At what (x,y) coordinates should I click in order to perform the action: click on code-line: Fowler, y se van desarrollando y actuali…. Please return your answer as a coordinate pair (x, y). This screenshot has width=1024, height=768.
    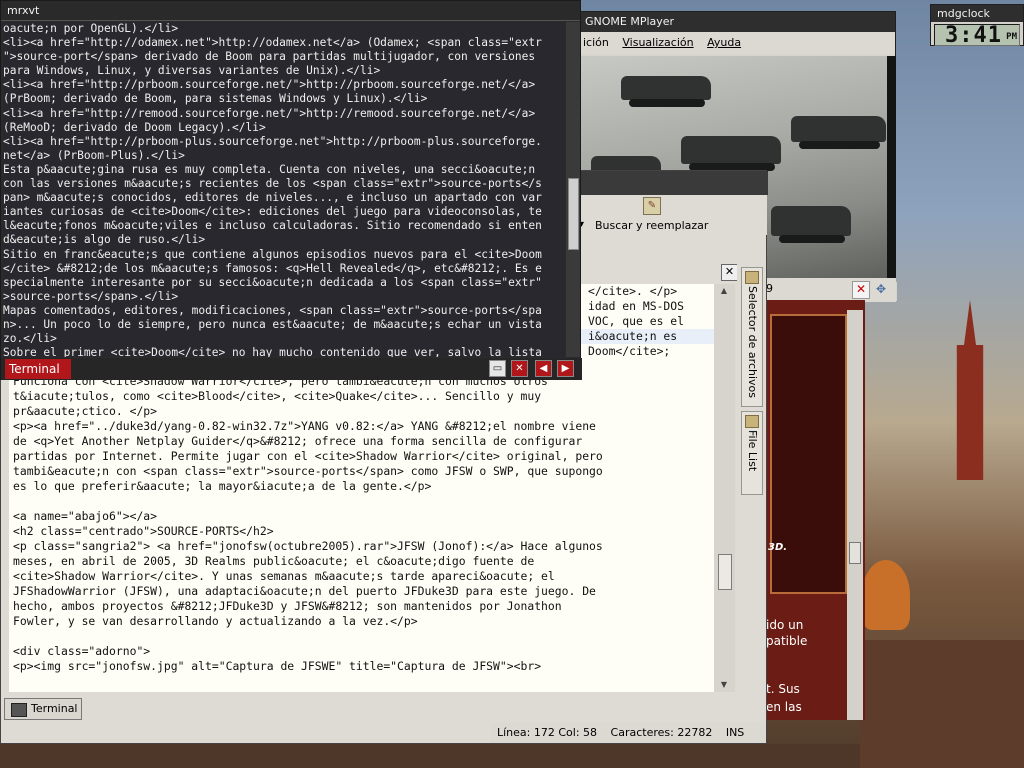
    Looking at the image, I should click on (215, 621).